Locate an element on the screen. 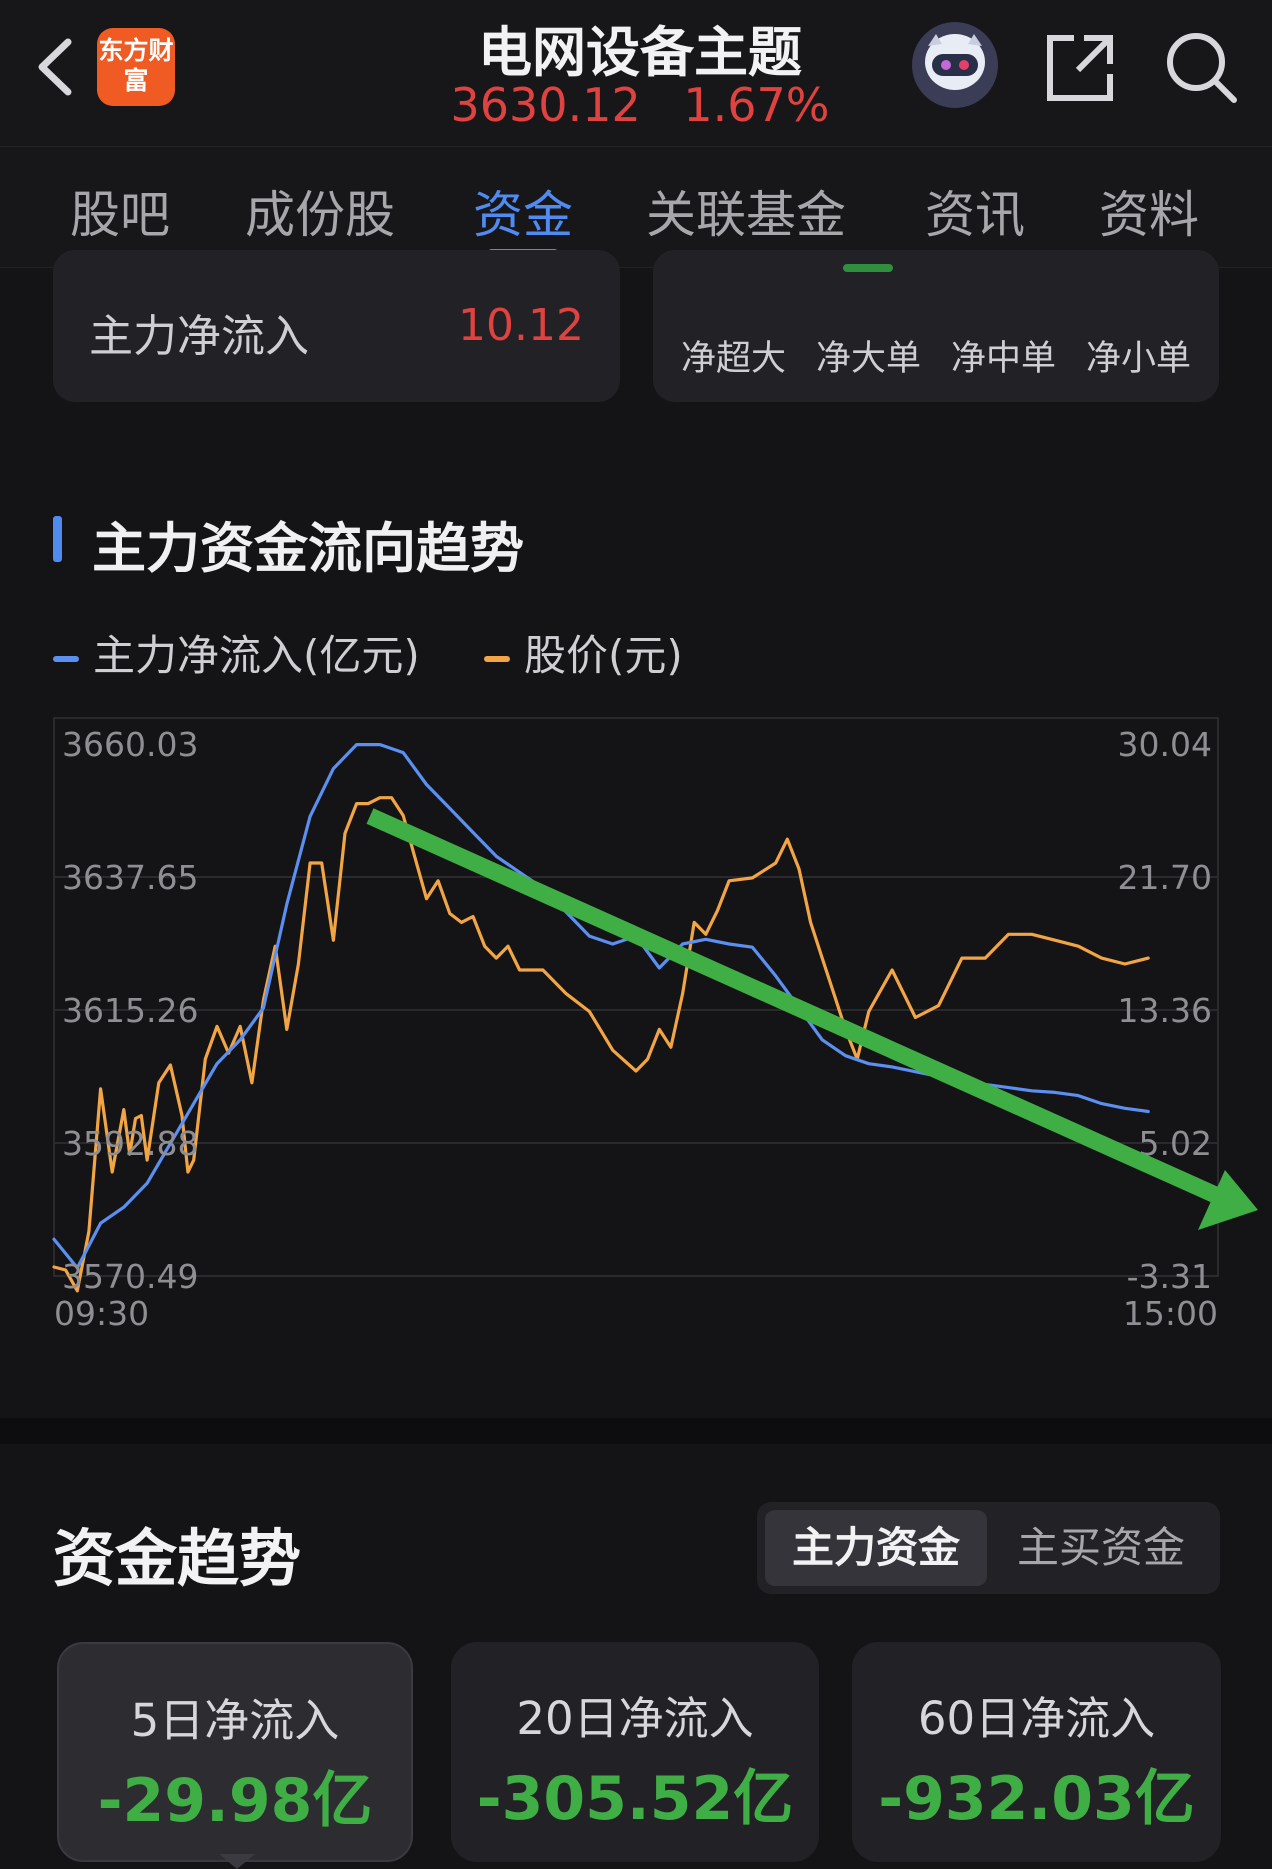 The height and width of the screenshot is (1869, 1272). legend-price-label: 股价(元) is located at coordinates (603, 655).